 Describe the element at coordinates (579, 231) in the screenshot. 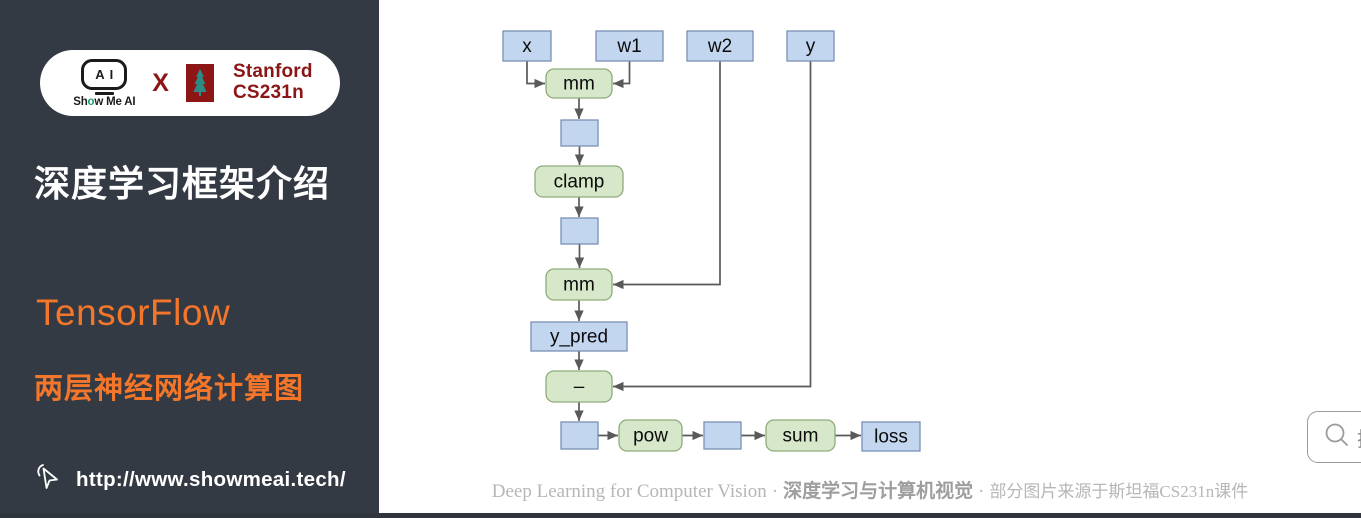

I see `graph-node-h2` at that location.